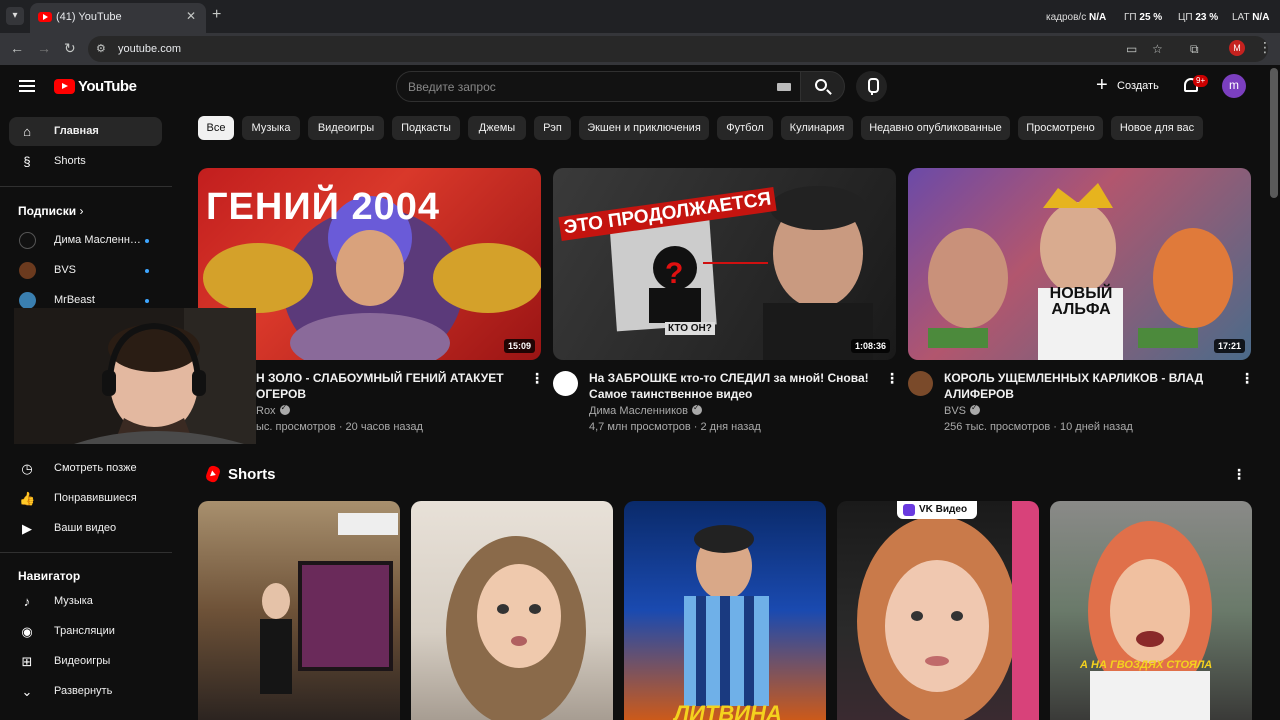 Image resolution: width=1280 pixels, height=720 pixels. Describe the element at coordinates (50, 211) in the screenshot. I see `subscriptions-heading: Подписки ›` at that location.